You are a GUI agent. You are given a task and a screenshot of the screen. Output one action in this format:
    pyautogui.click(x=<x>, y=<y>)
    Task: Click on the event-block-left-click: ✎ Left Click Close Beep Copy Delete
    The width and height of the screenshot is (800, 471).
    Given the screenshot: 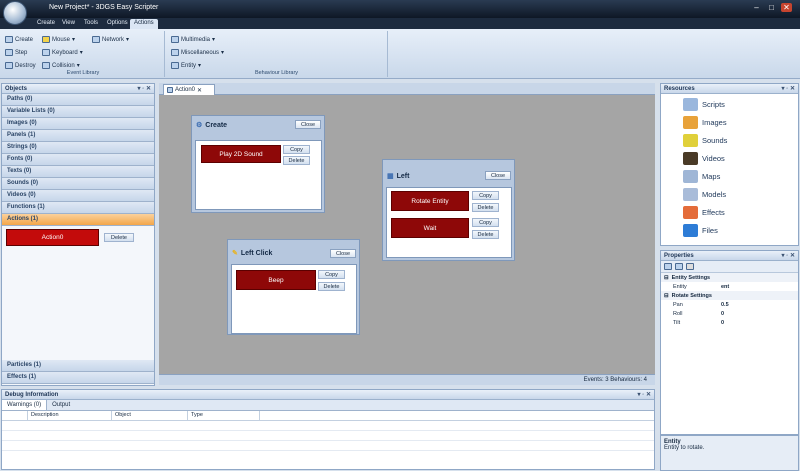 What is the action you would take?
    pyautogui.click(x=293, y=287)
    